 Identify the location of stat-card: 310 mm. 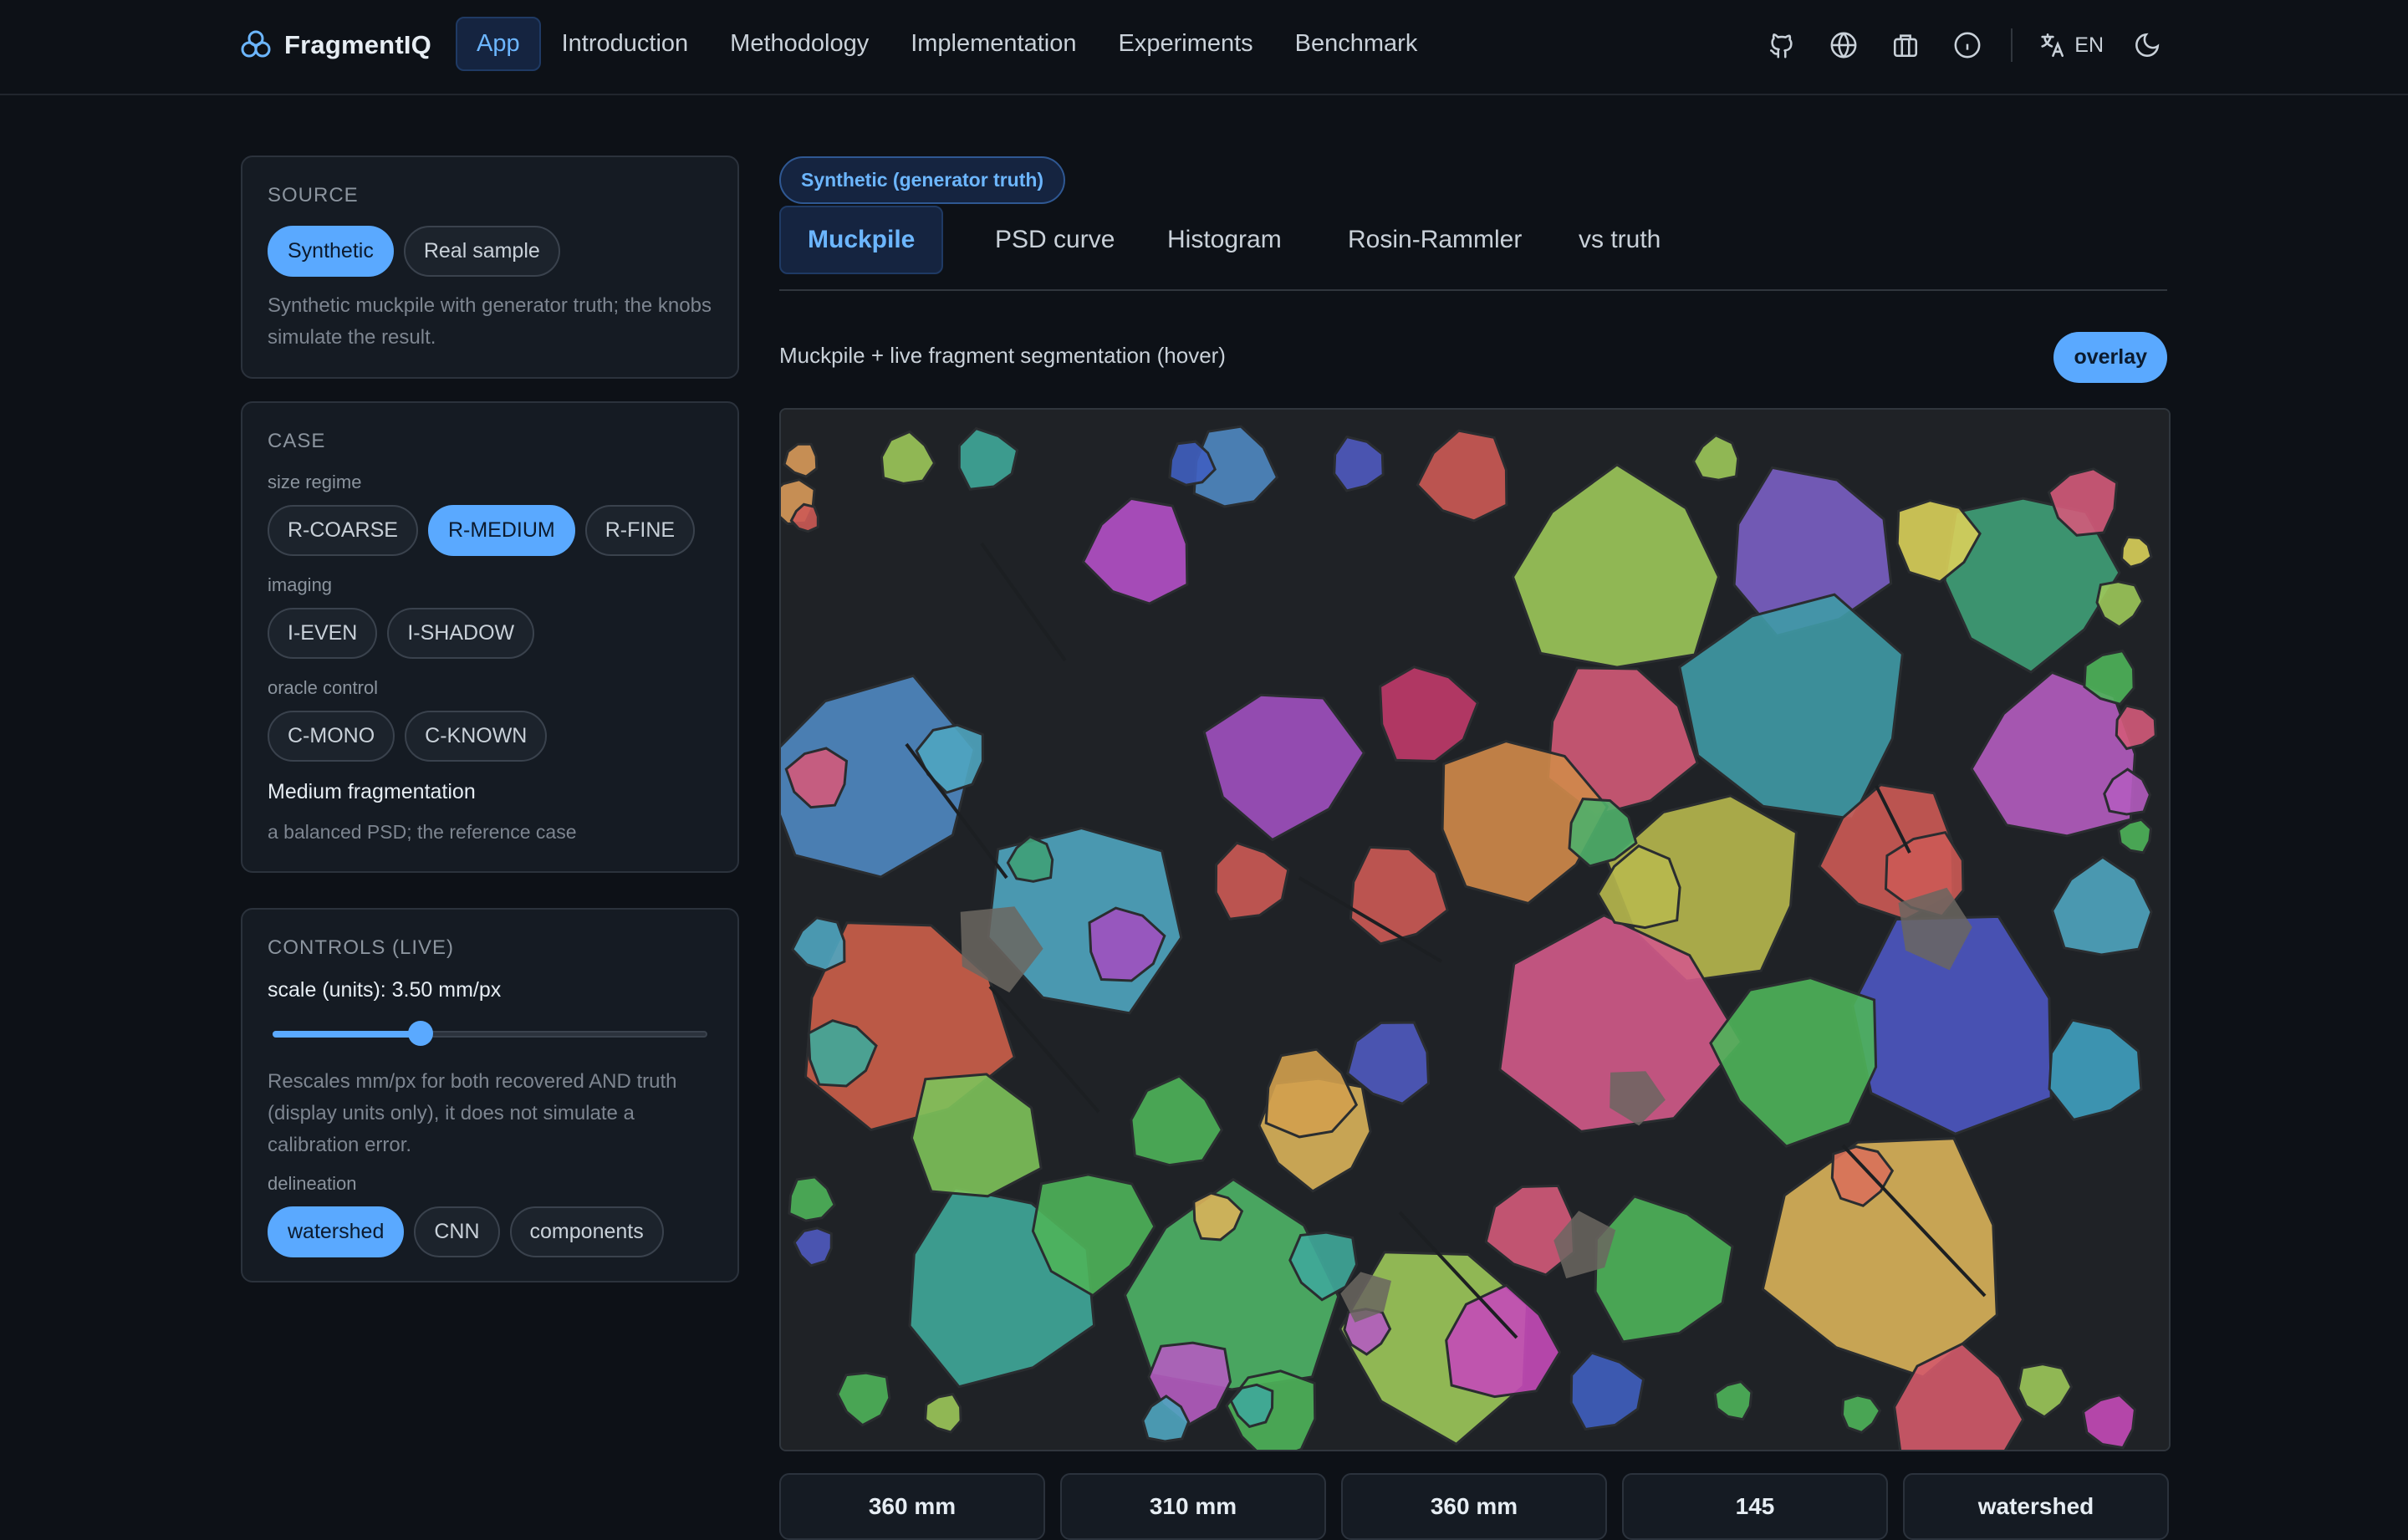
(1193, 1506).